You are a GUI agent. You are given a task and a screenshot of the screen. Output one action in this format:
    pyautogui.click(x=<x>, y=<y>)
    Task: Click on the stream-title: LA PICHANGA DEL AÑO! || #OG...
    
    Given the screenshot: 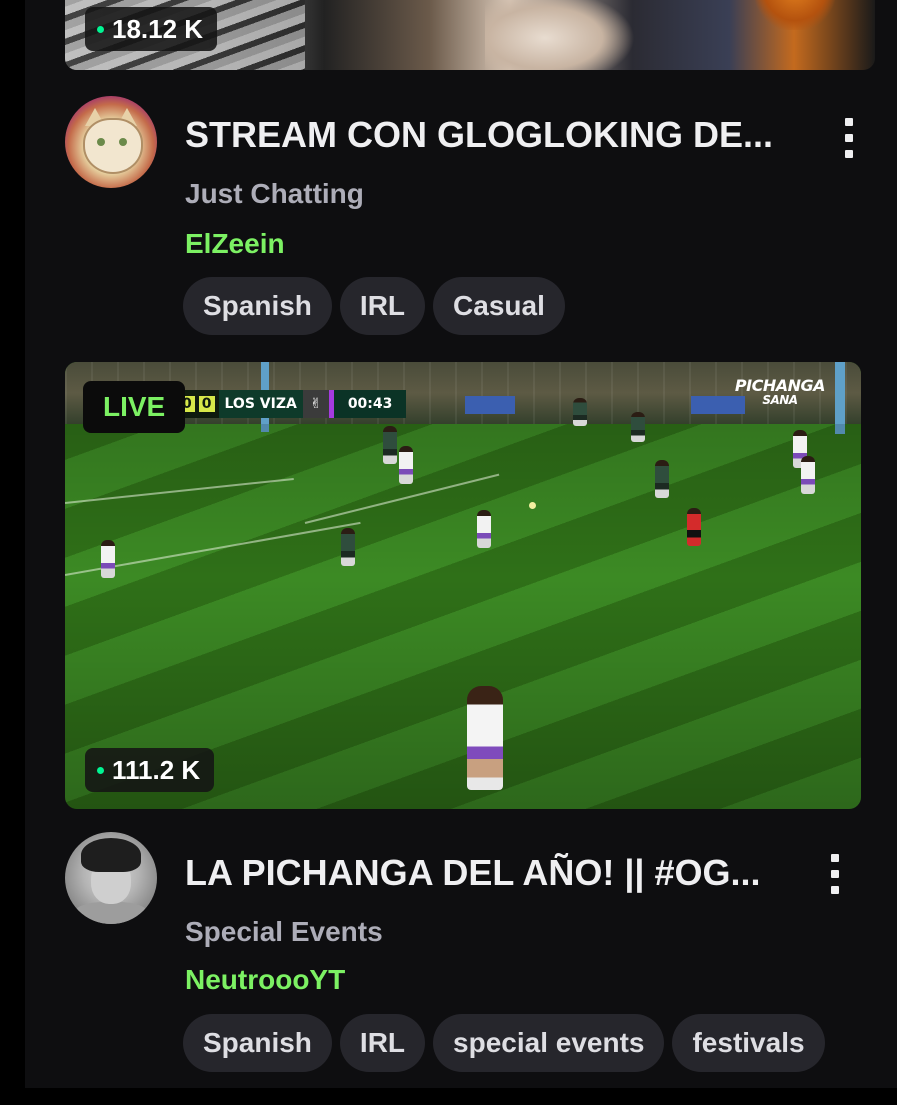 What is the action you would take?
    pyautogui.click(x=475, y=873)
    